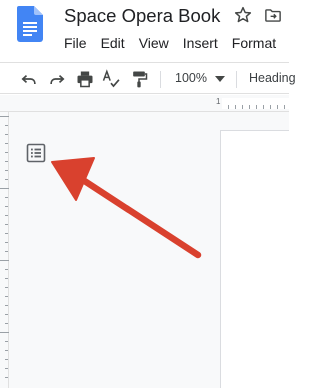 The image size is (320, 388). Describe the element at coordinates (111, 79) in the screenshot. I see `spellcheck-icon` at that location.